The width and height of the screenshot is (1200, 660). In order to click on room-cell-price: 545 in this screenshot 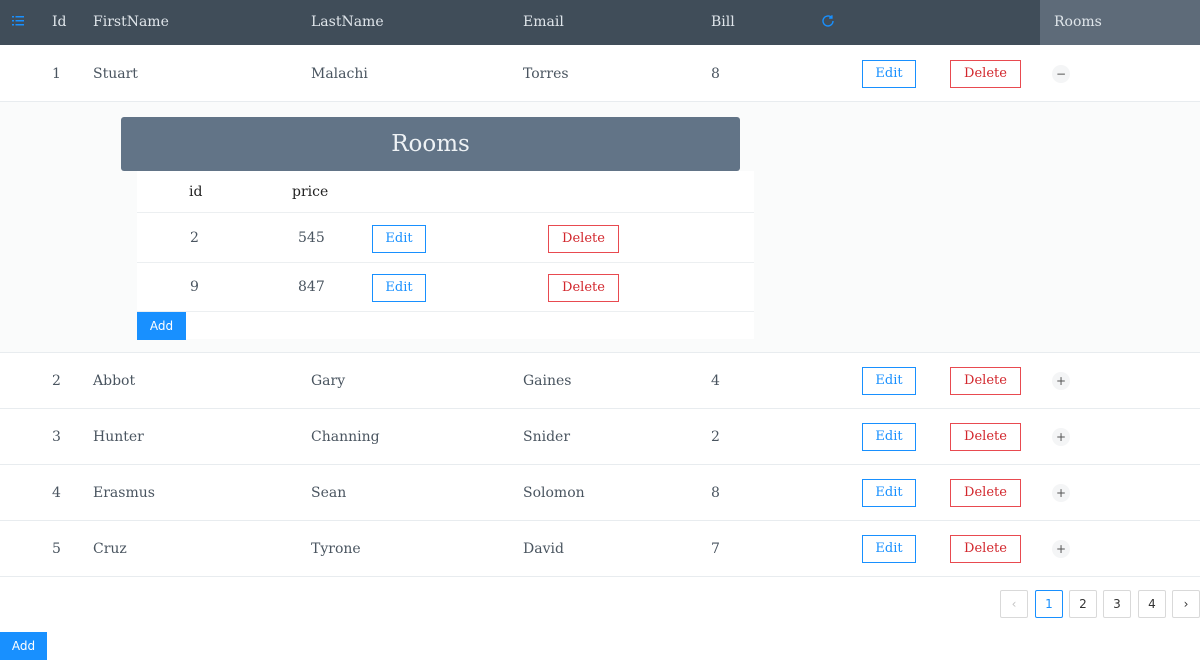, I will do `click(311, 238)`.